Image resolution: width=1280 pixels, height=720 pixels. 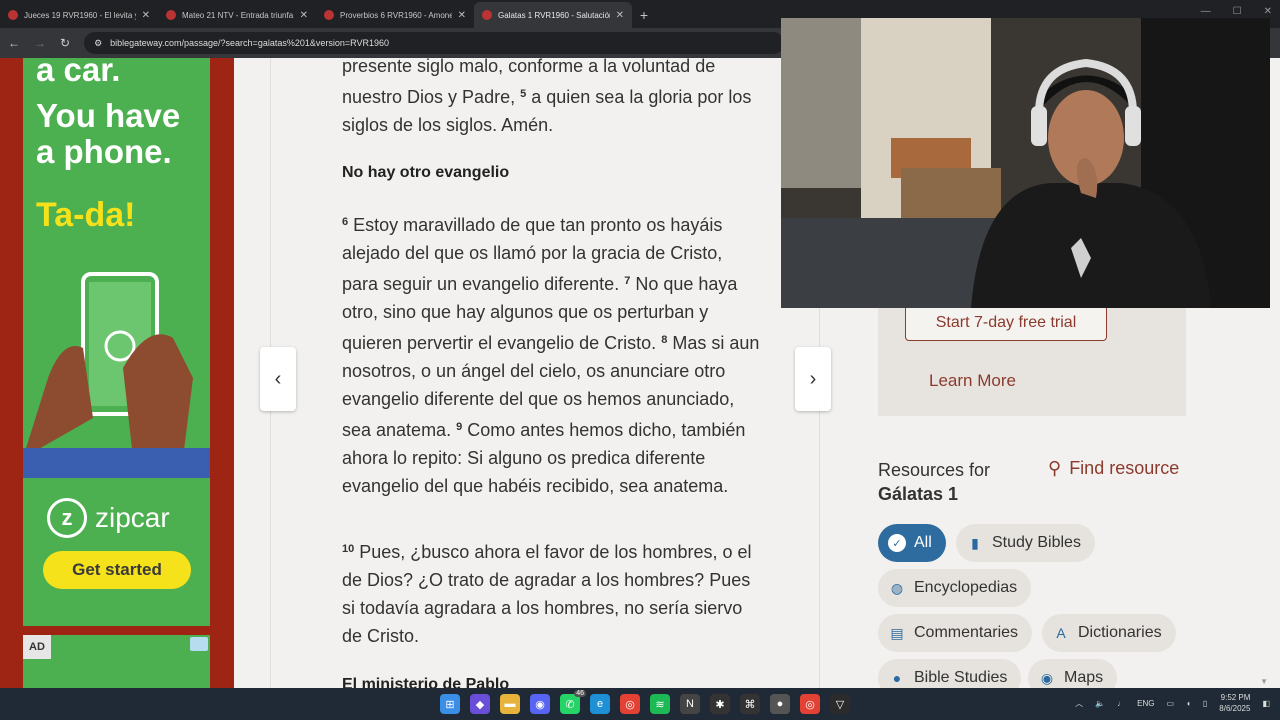 What do you see at coordinates (1124, 468) in the screenshot?
I see `find-resource-label: Find resource` at bounding box center [1124, 468].